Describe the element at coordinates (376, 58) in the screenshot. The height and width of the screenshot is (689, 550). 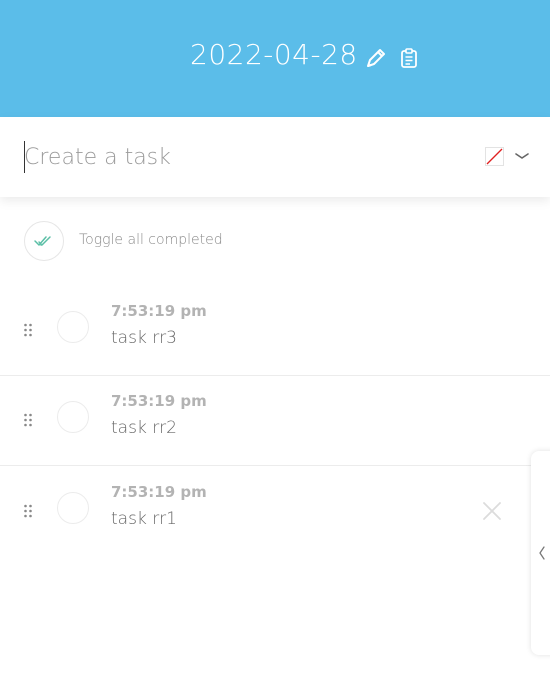
I see `pencil-icon` at that location.